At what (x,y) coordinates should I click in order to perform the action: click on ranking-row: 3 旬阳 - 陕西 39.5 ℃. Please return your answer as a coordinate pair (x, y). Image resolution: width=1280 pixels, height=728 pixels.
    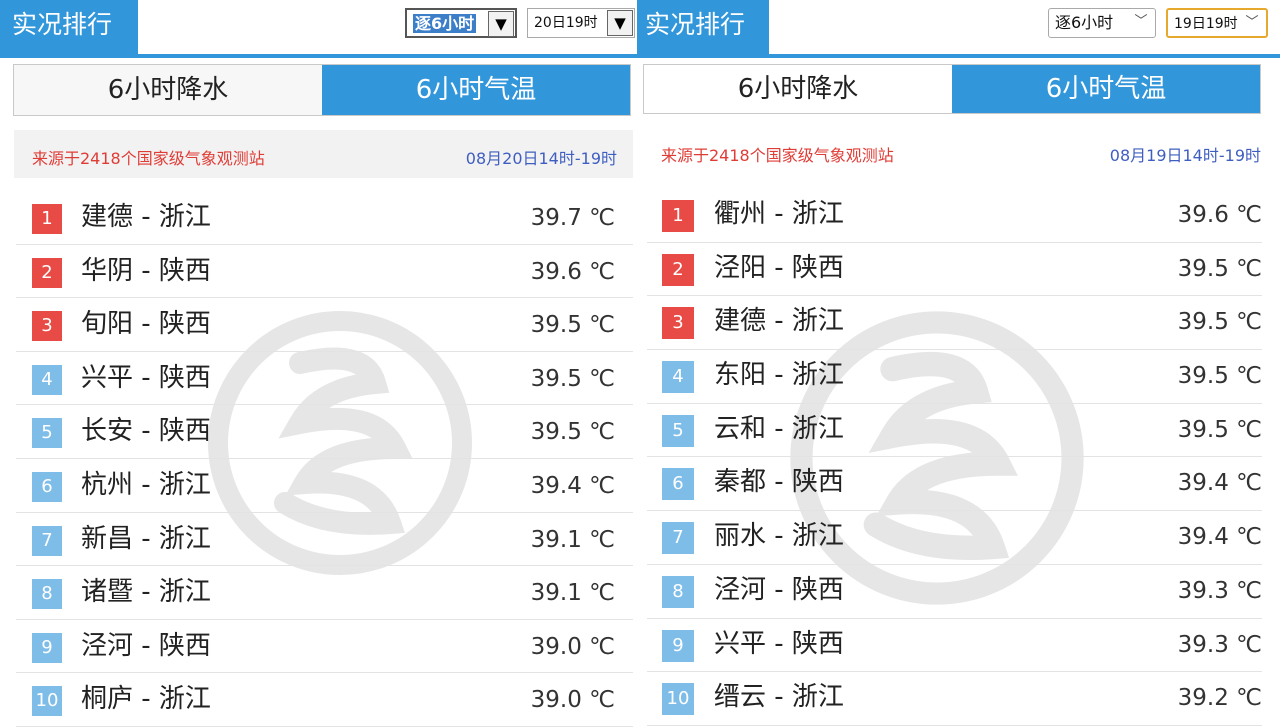
    Looking at the image, I should click on (324, 325).